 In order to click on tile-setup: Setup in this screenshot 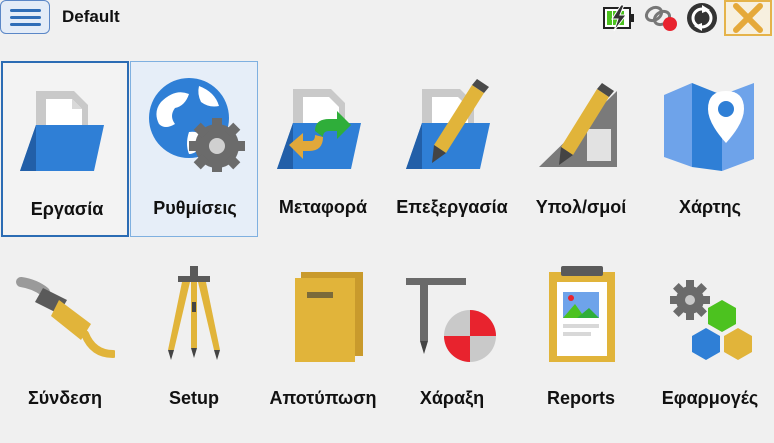, I will do `click(194, 340)`.